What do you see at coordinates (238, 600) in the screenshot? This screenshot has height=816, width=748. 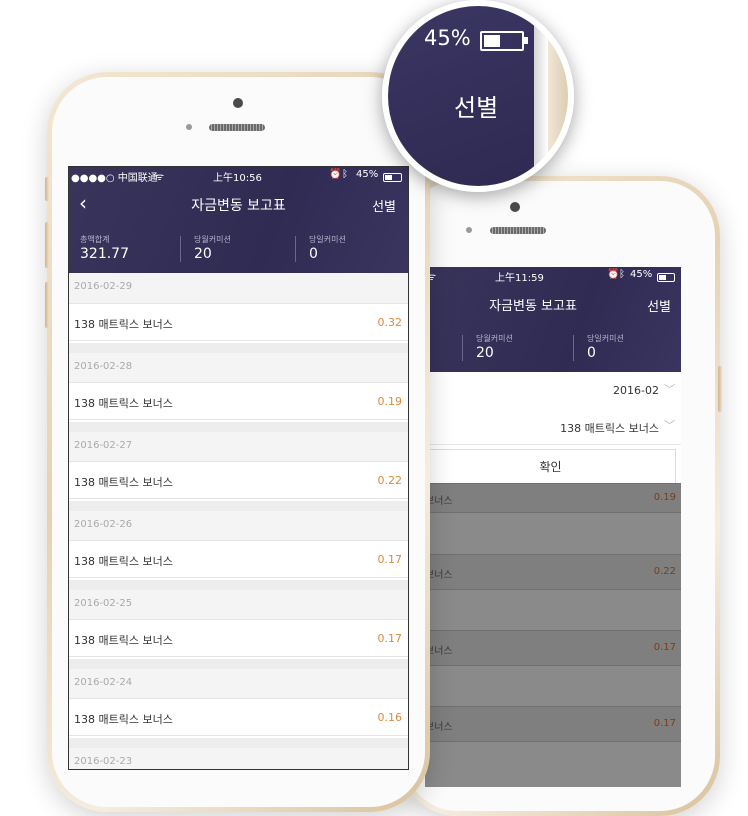 I see `date-header: 2016-02-25` at bounding box center [238, 600].